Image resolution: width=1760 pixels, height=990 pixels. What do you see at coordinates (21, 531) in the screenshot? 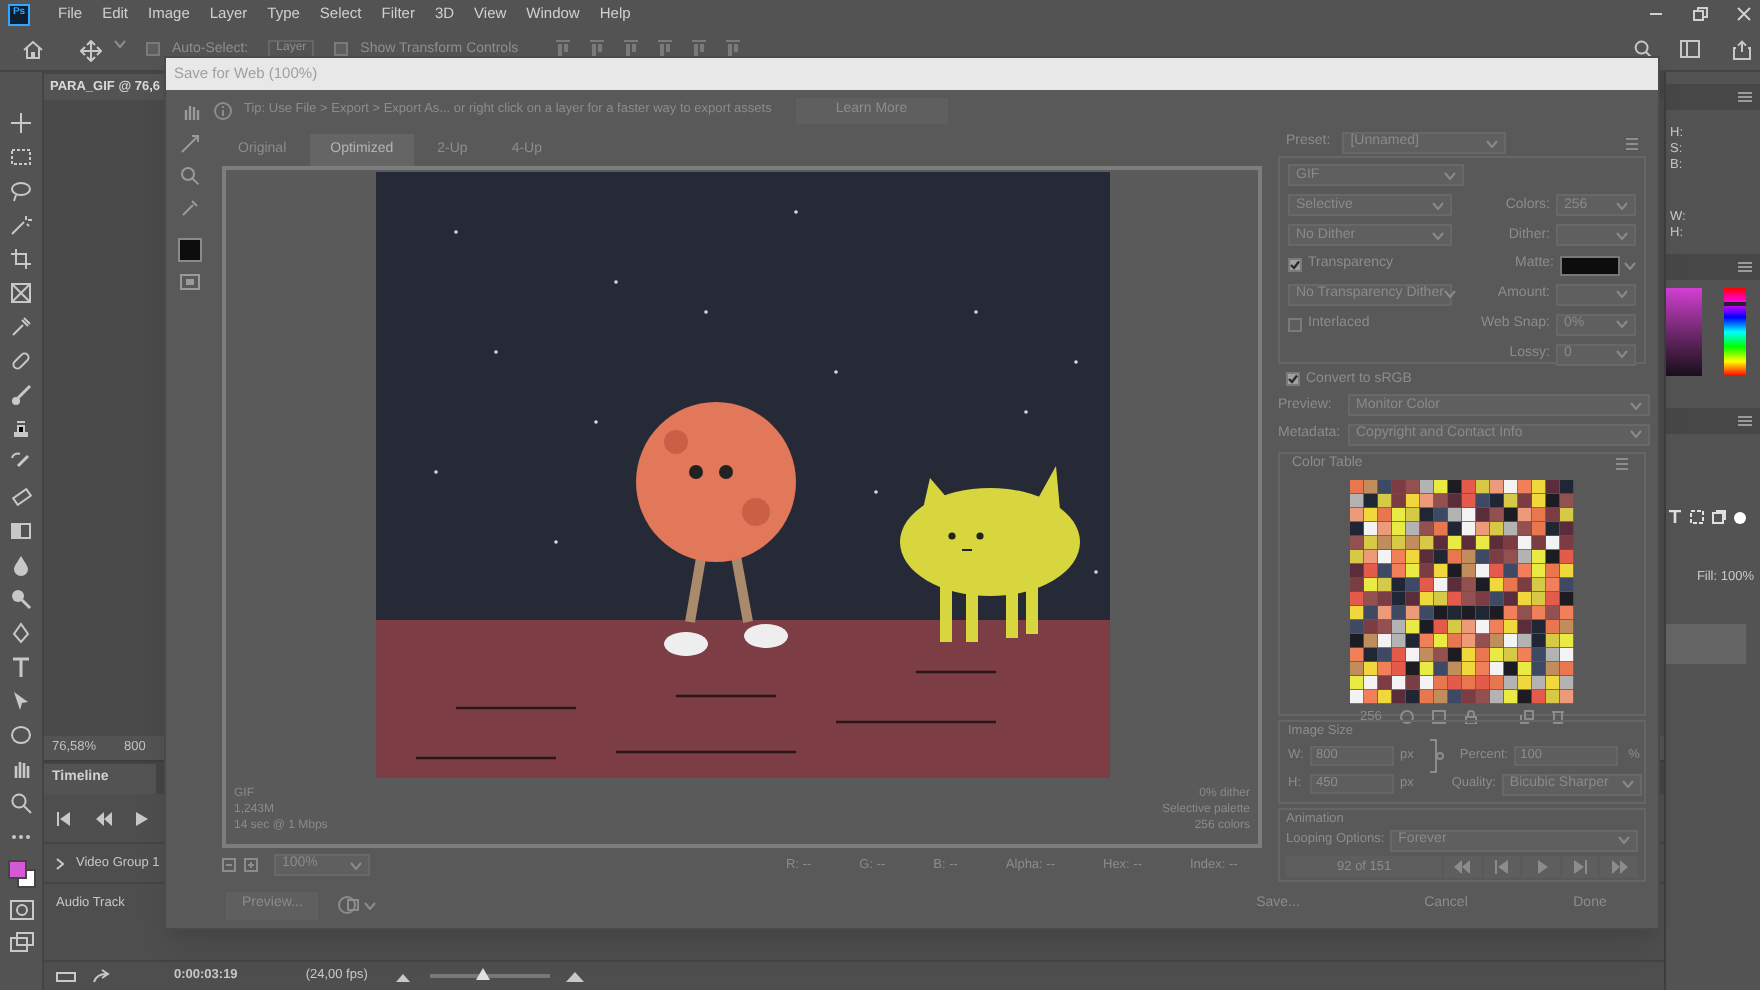
I see `gradient-icon` at bounding box center [21, 531].